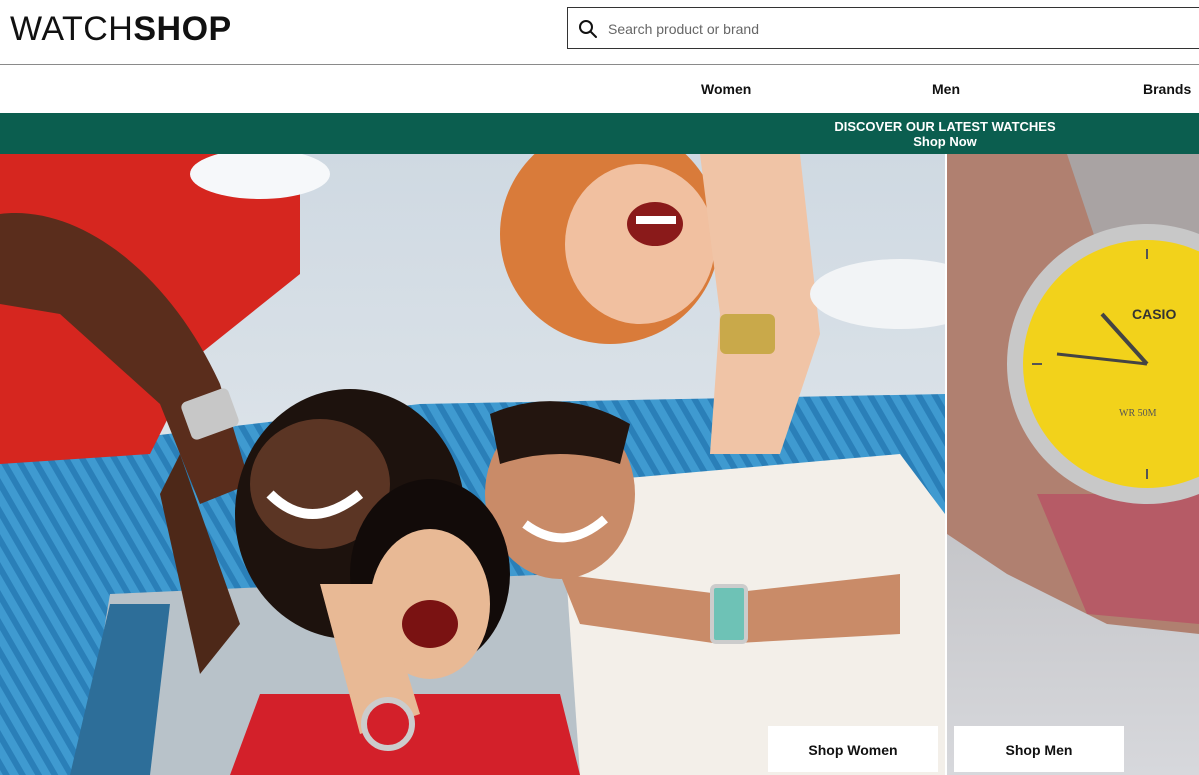 This screenshot has height=775, width=1199. I want to click on site-header: WATCHSHOP, so click(599, 32).